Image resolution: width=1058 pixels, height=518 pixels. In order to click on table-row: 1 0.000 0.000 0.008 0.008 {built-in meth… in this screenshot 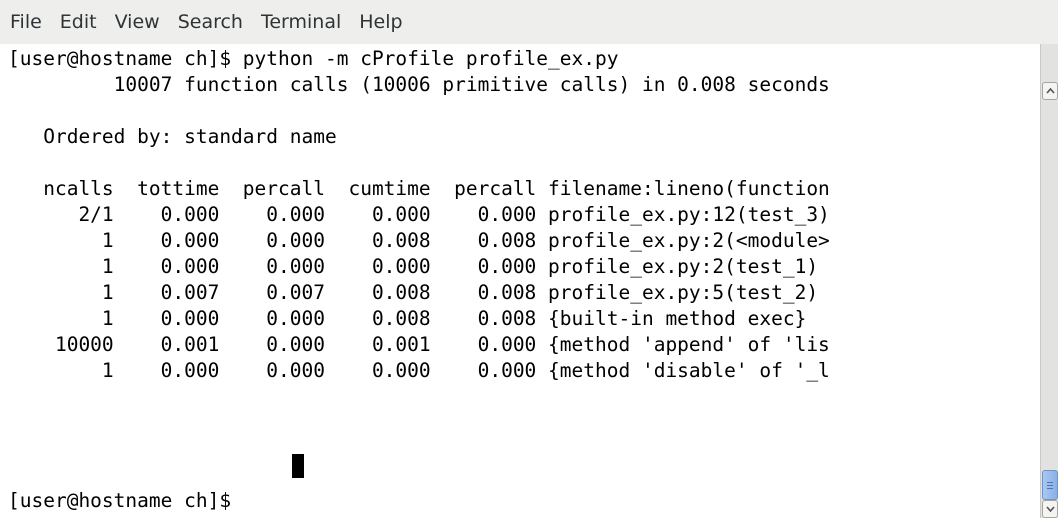, I will do `click(407, 318)`.